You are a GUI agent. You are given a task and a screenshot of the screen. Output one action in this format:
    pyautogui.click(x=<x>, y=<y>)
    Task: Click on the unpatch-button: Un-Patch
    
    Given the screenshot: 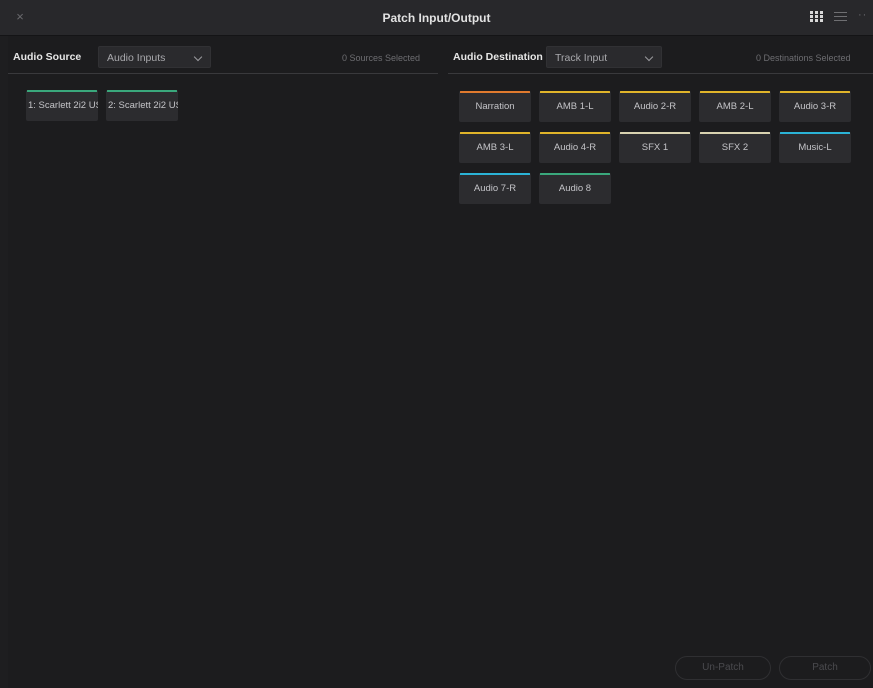 What is the action you would take?
    pyautogui.click(x=723, y=668)
    